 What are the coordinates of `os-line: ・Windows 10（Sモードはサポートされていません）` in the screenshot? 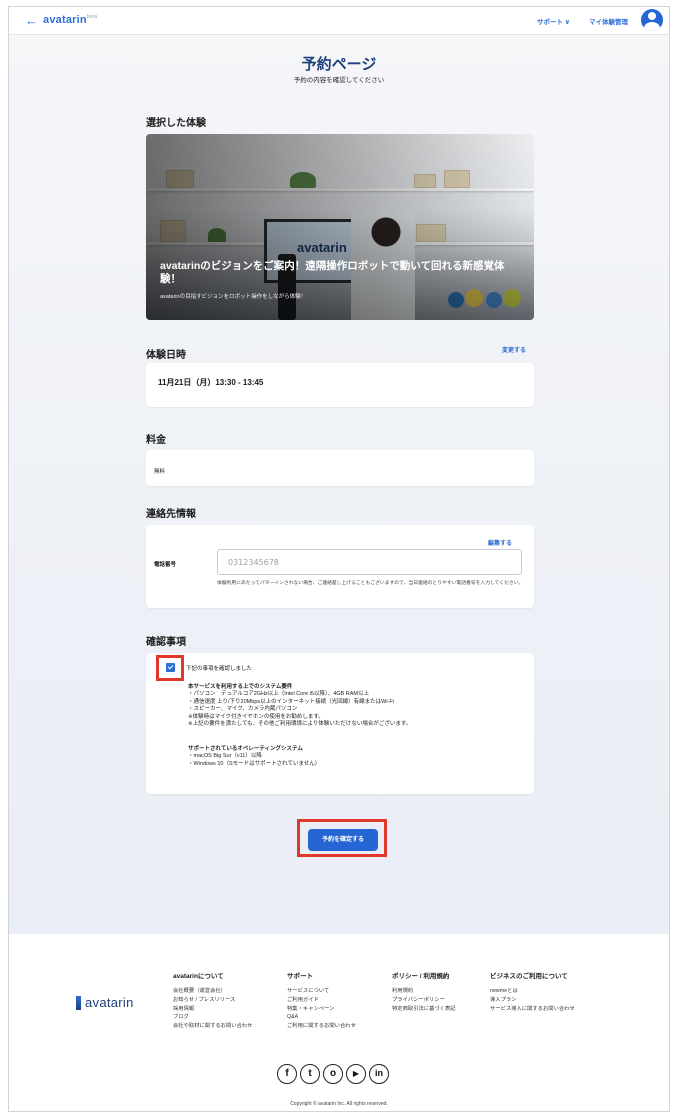 It's located at (254, 763).